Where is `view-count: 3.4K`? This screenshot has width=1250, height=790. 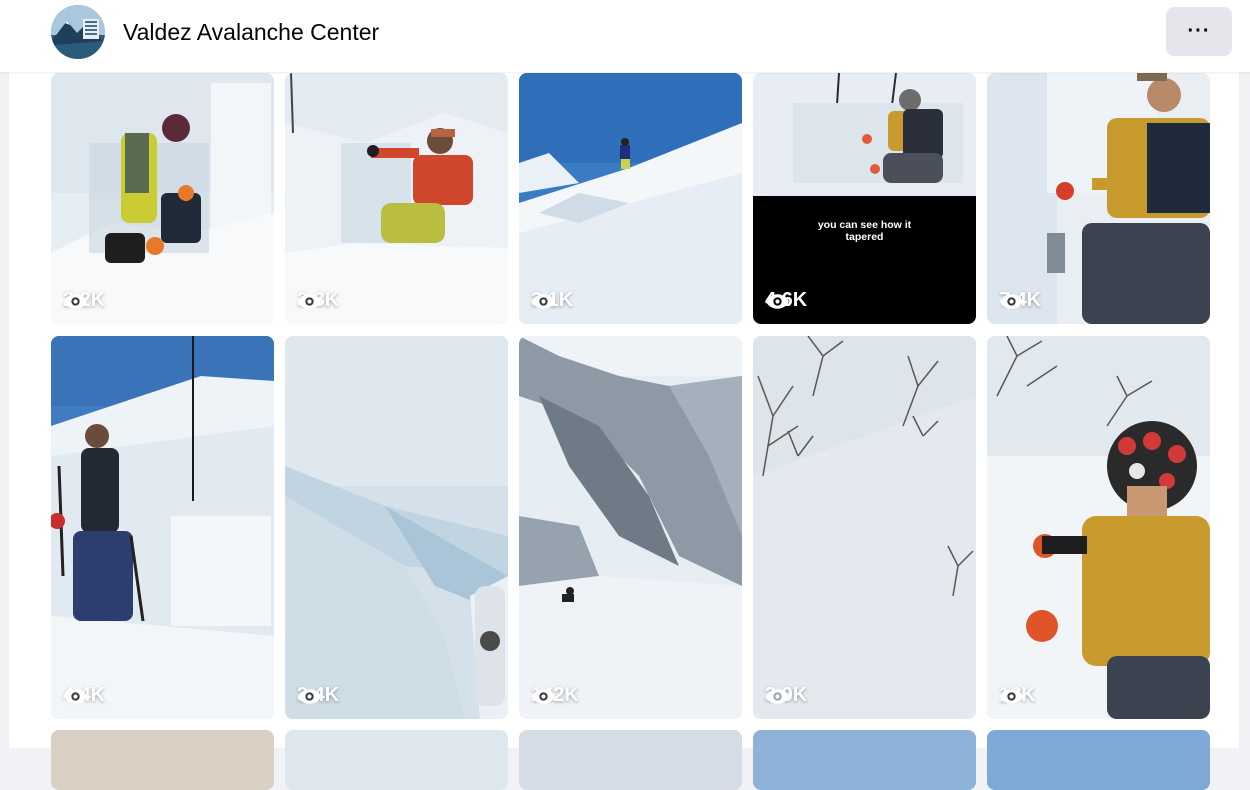
view-count: 3.4K is located at coordinates (318, 695).